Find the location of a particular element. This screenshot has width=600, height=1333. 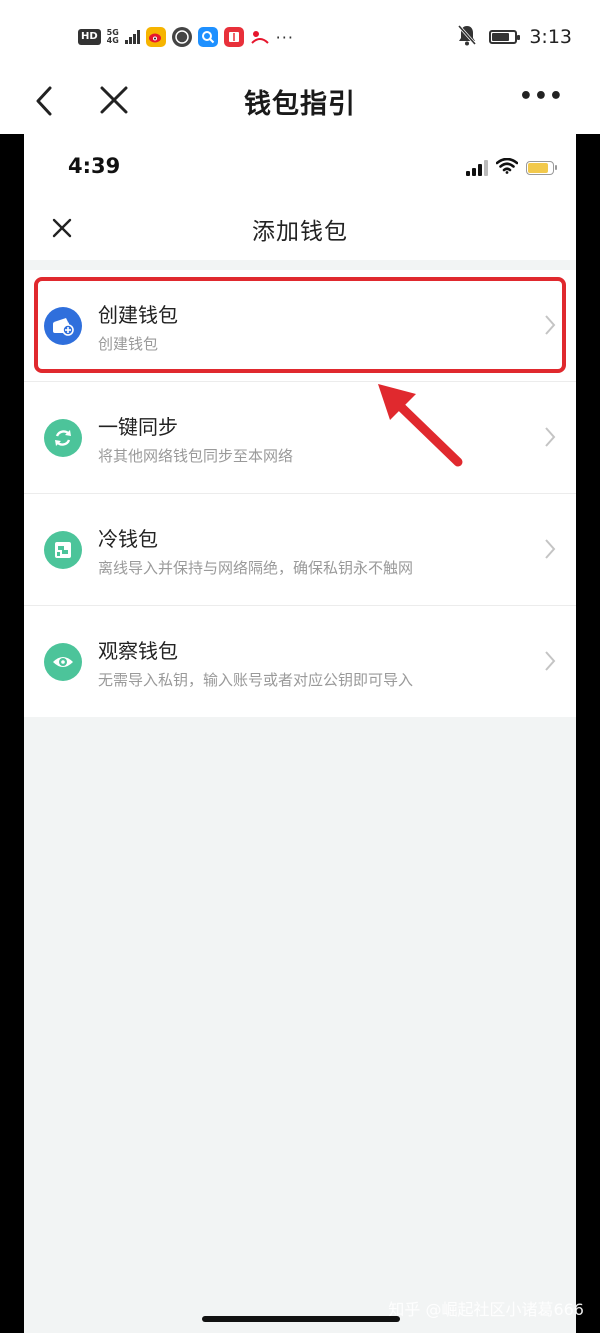

status-left-icons: HD 5G 4G ··· is located at coordinates (186, 37).